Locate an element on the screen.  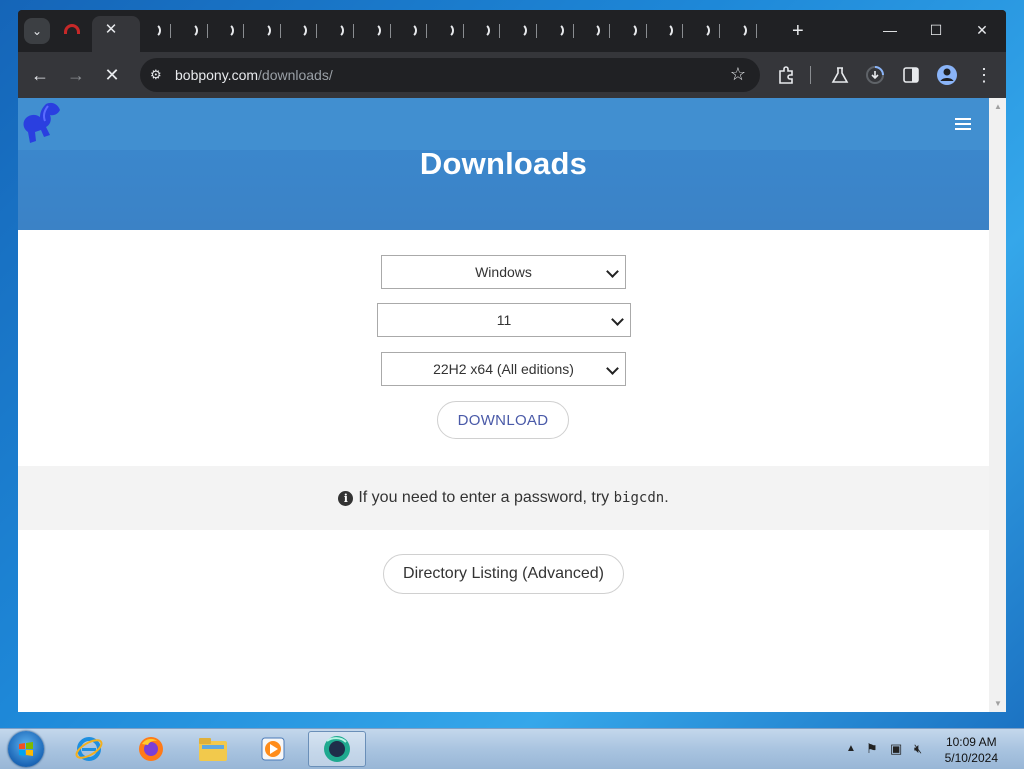
maximize-button: ☐ is located at coordinates (936, 30).